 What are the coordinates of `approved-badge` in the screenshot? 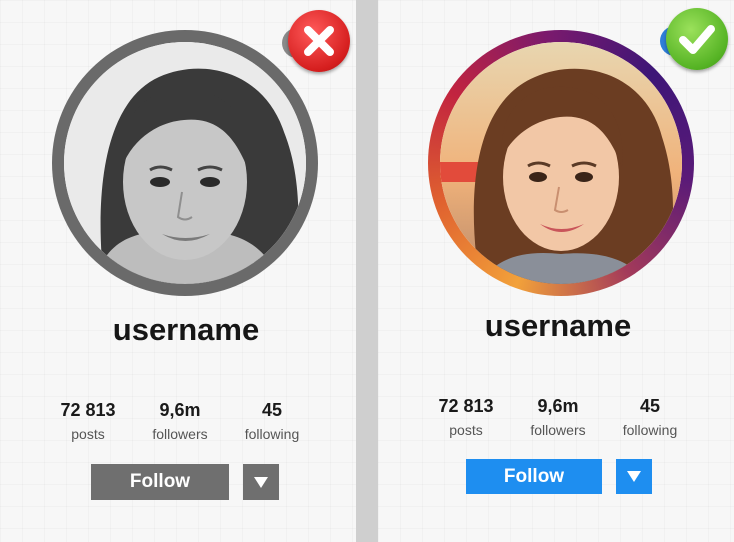 It's located at (694, 39).